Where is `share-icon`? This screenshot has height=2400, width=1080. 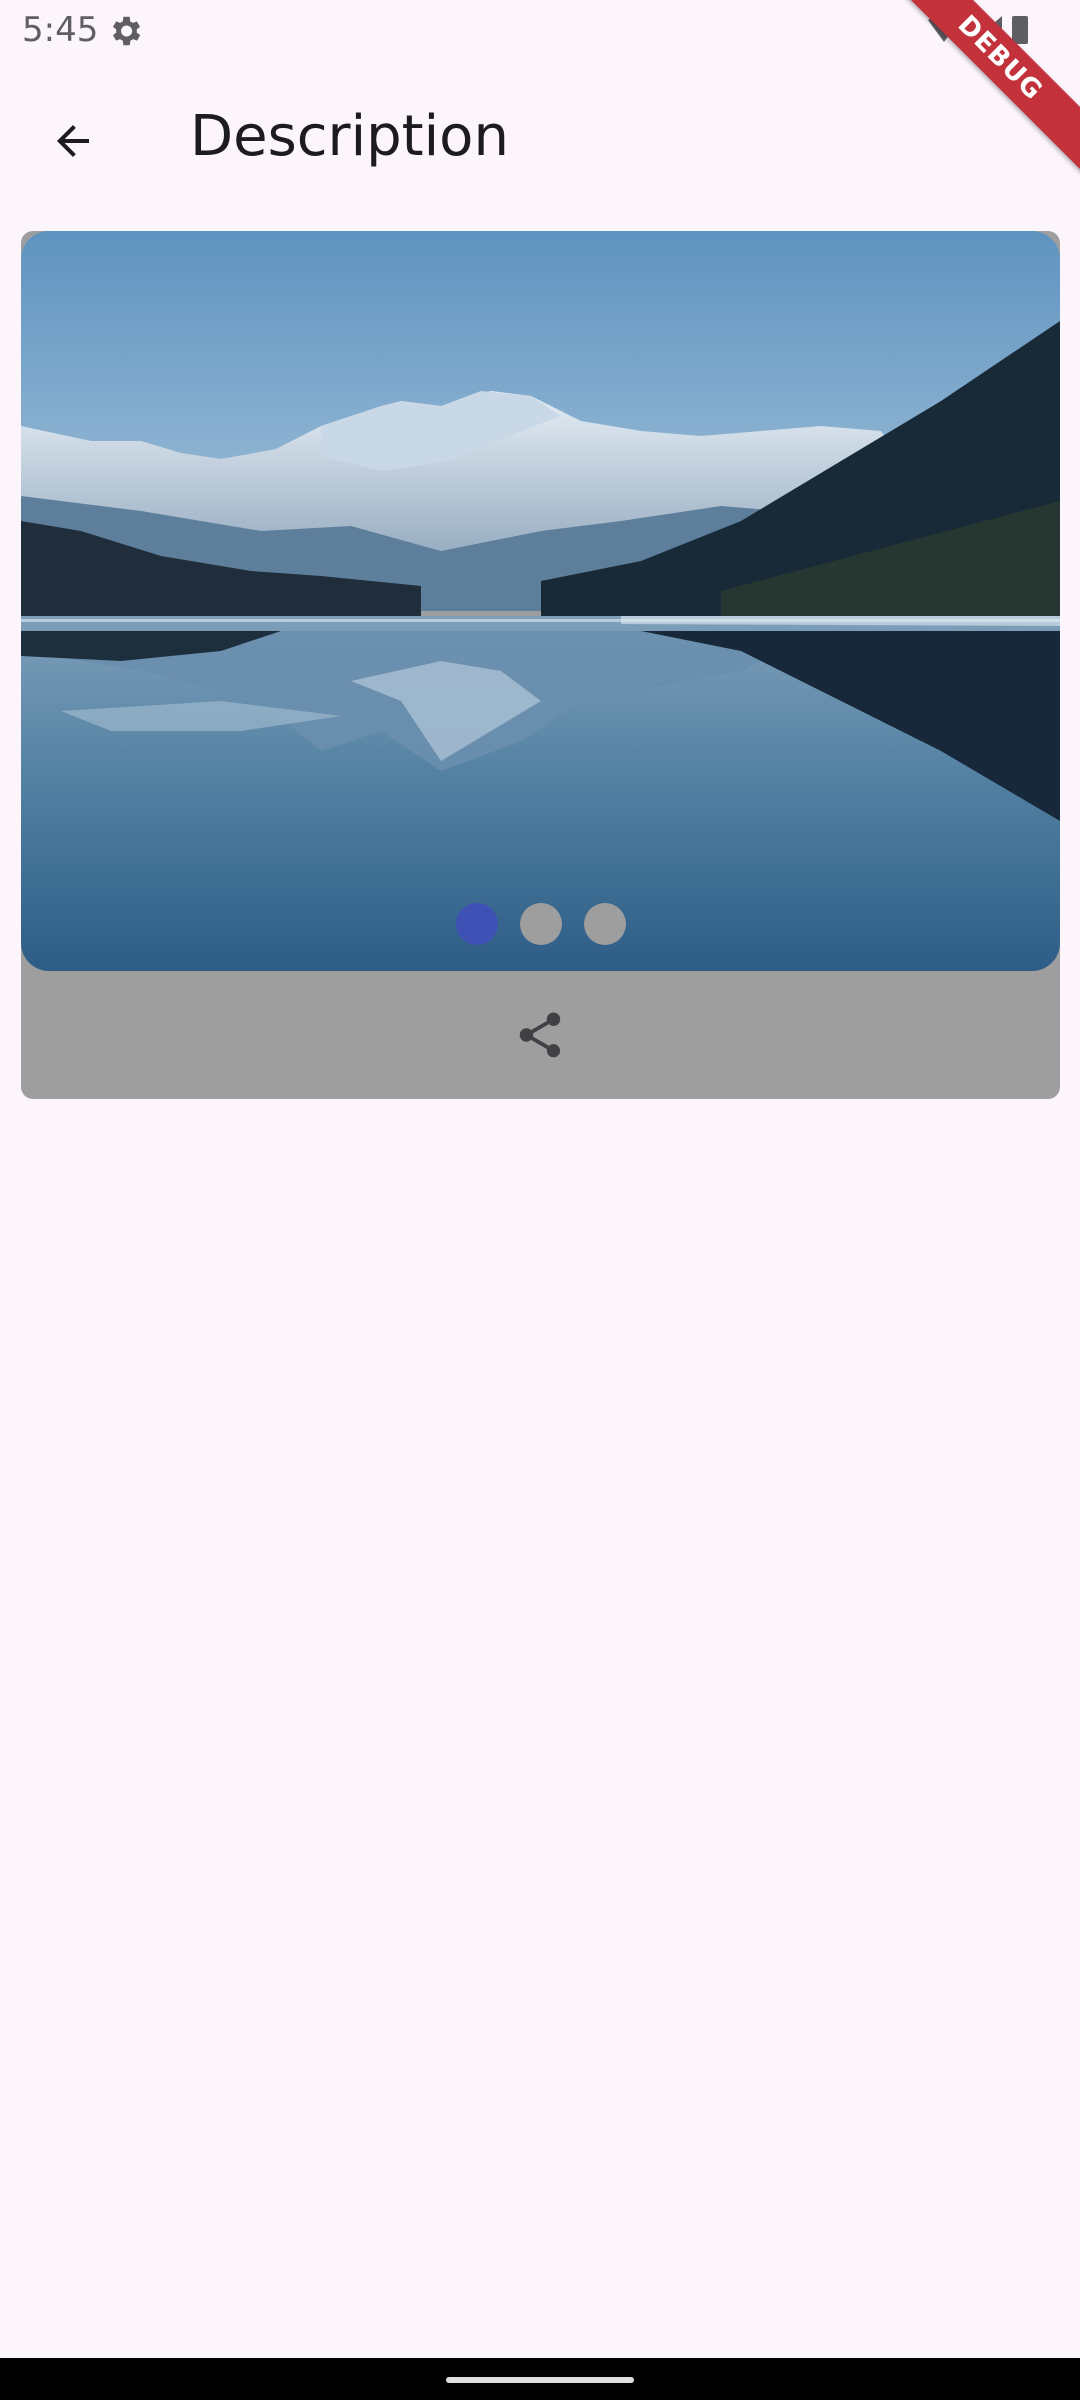 share-icon is located at coordinates (540, 1035).